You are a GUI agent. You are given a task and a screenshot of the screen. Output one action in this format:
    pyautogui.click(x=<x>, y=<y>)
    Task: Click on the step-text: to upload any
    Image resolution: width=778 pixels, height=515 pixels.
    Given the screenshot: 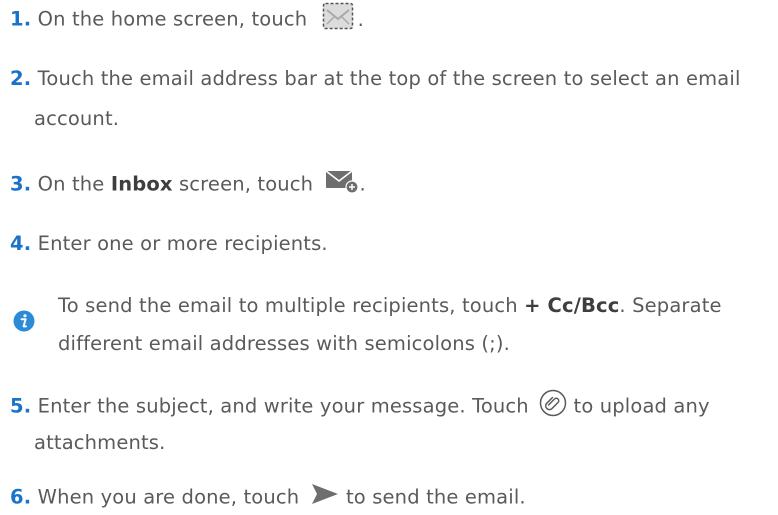 What is the action you would take?
    pyautogui.click(x=641, y=406)
    